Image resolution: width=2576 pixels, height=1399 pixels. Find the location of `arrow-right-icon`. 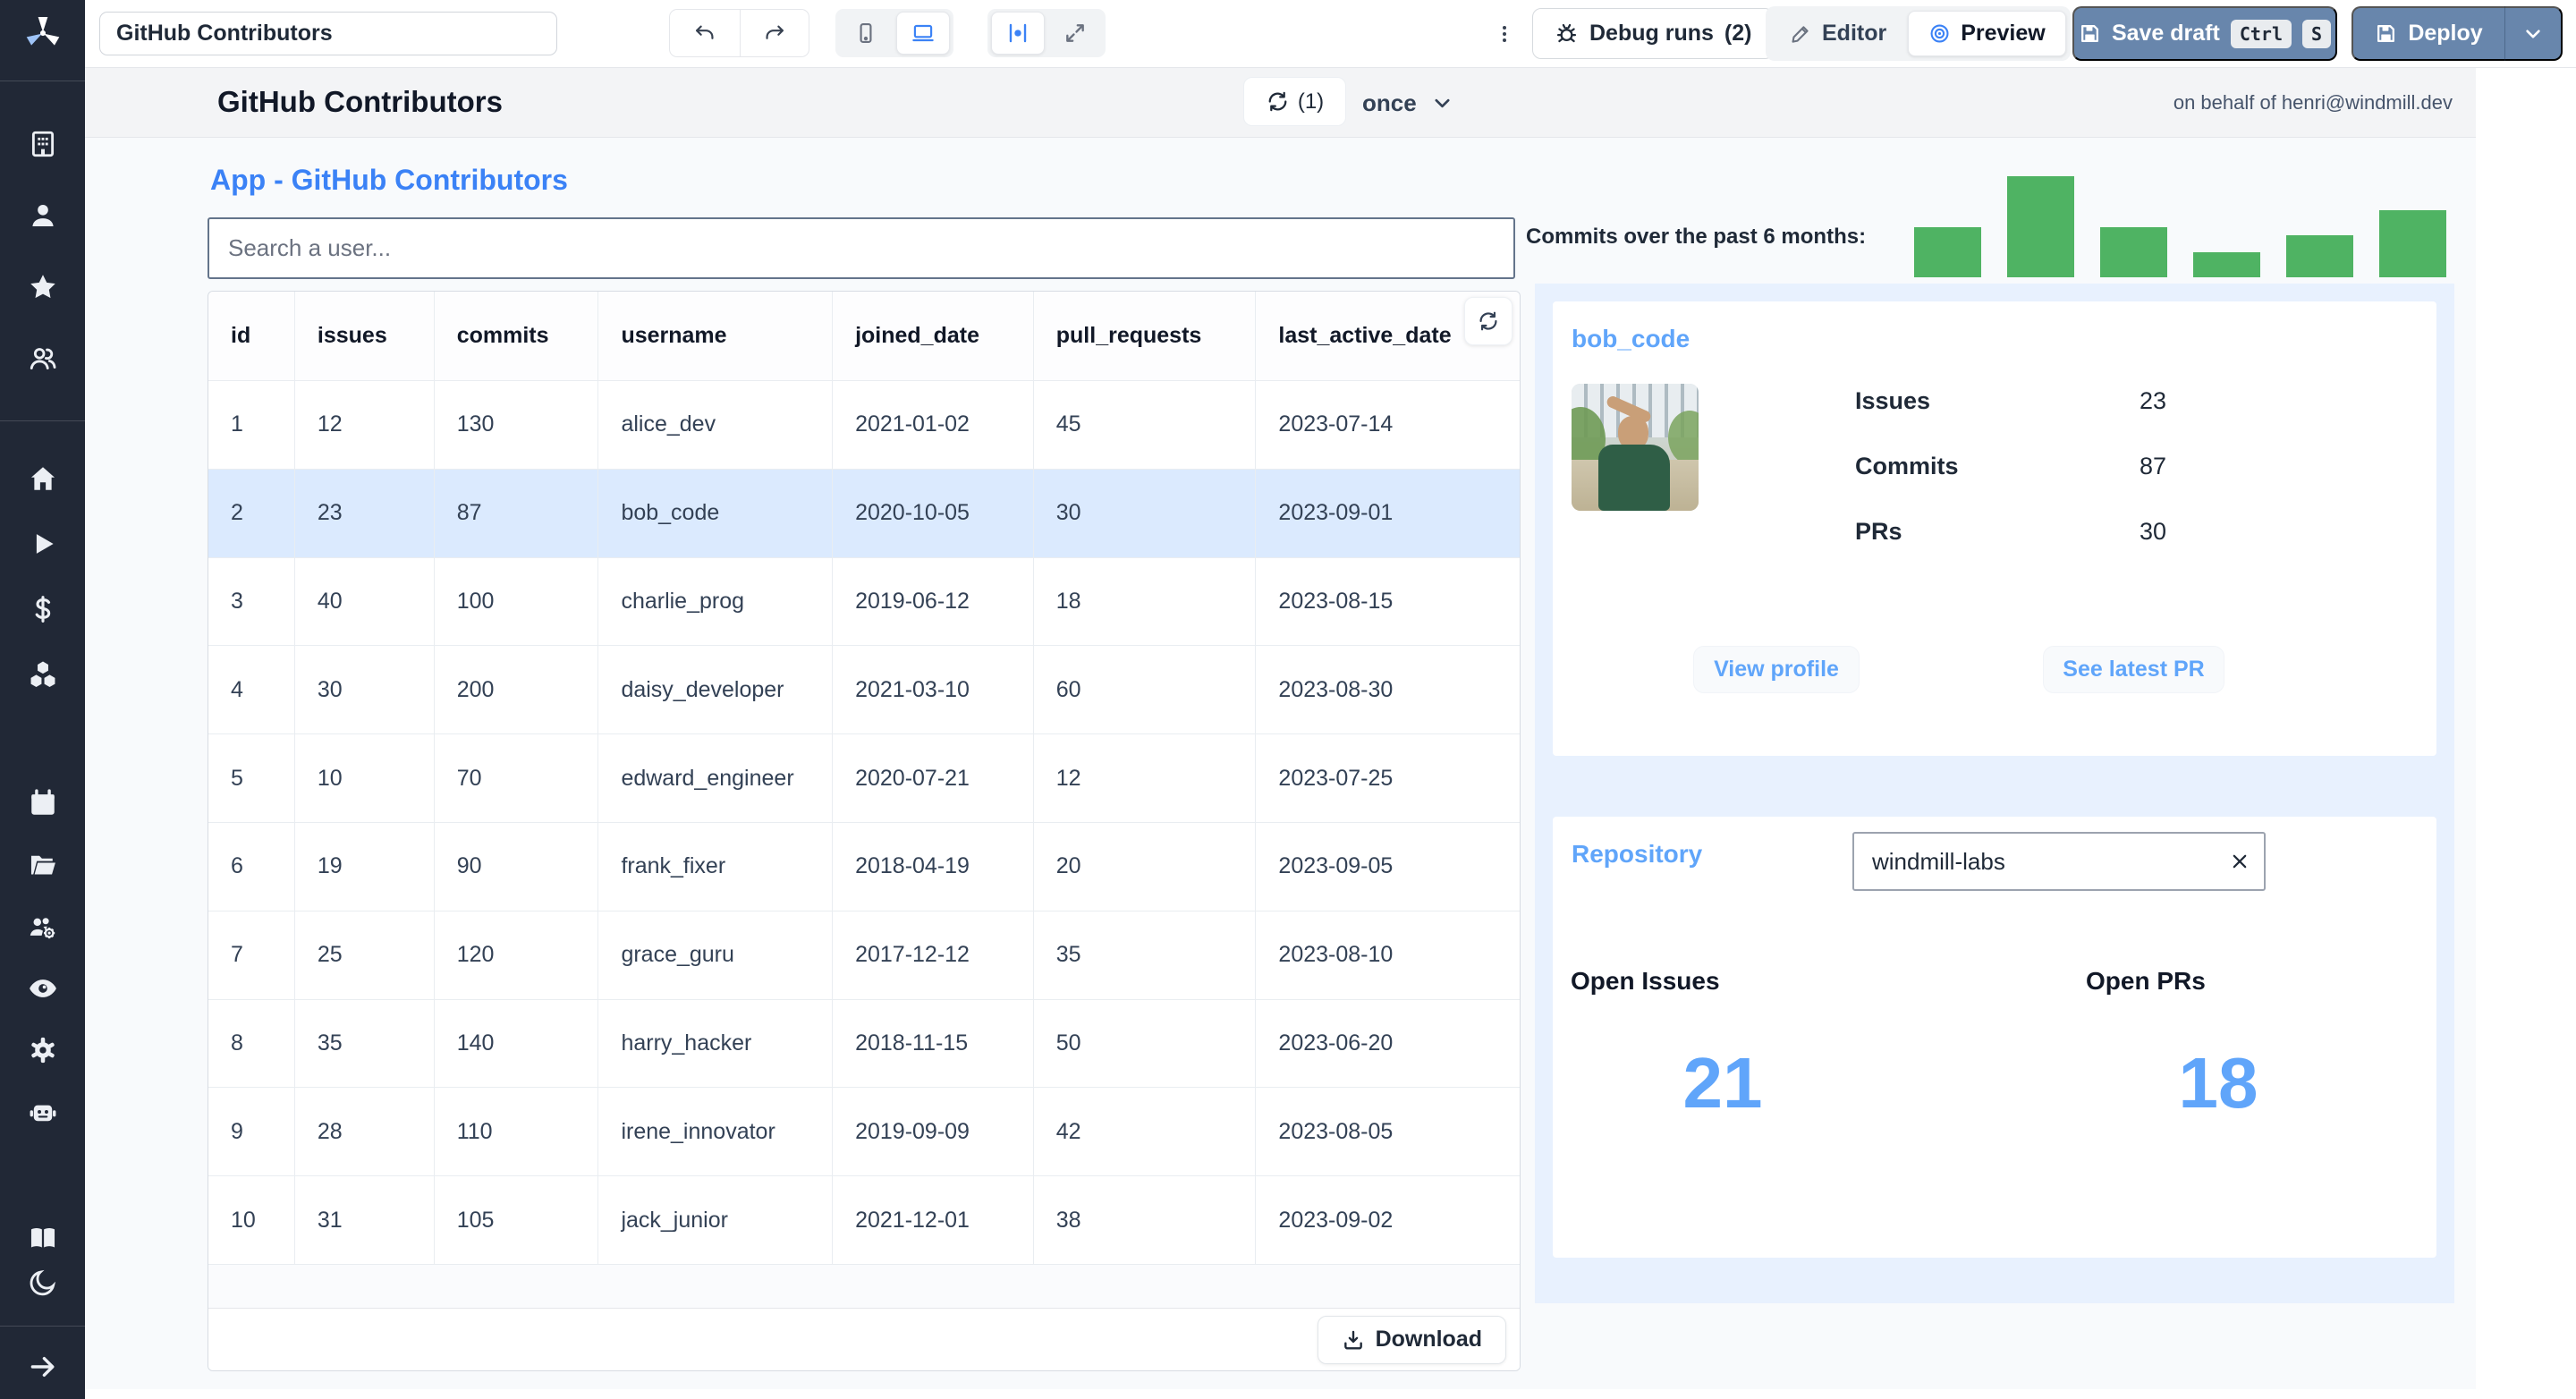

arrow-right-icon is located at coordinates (43, 1367).